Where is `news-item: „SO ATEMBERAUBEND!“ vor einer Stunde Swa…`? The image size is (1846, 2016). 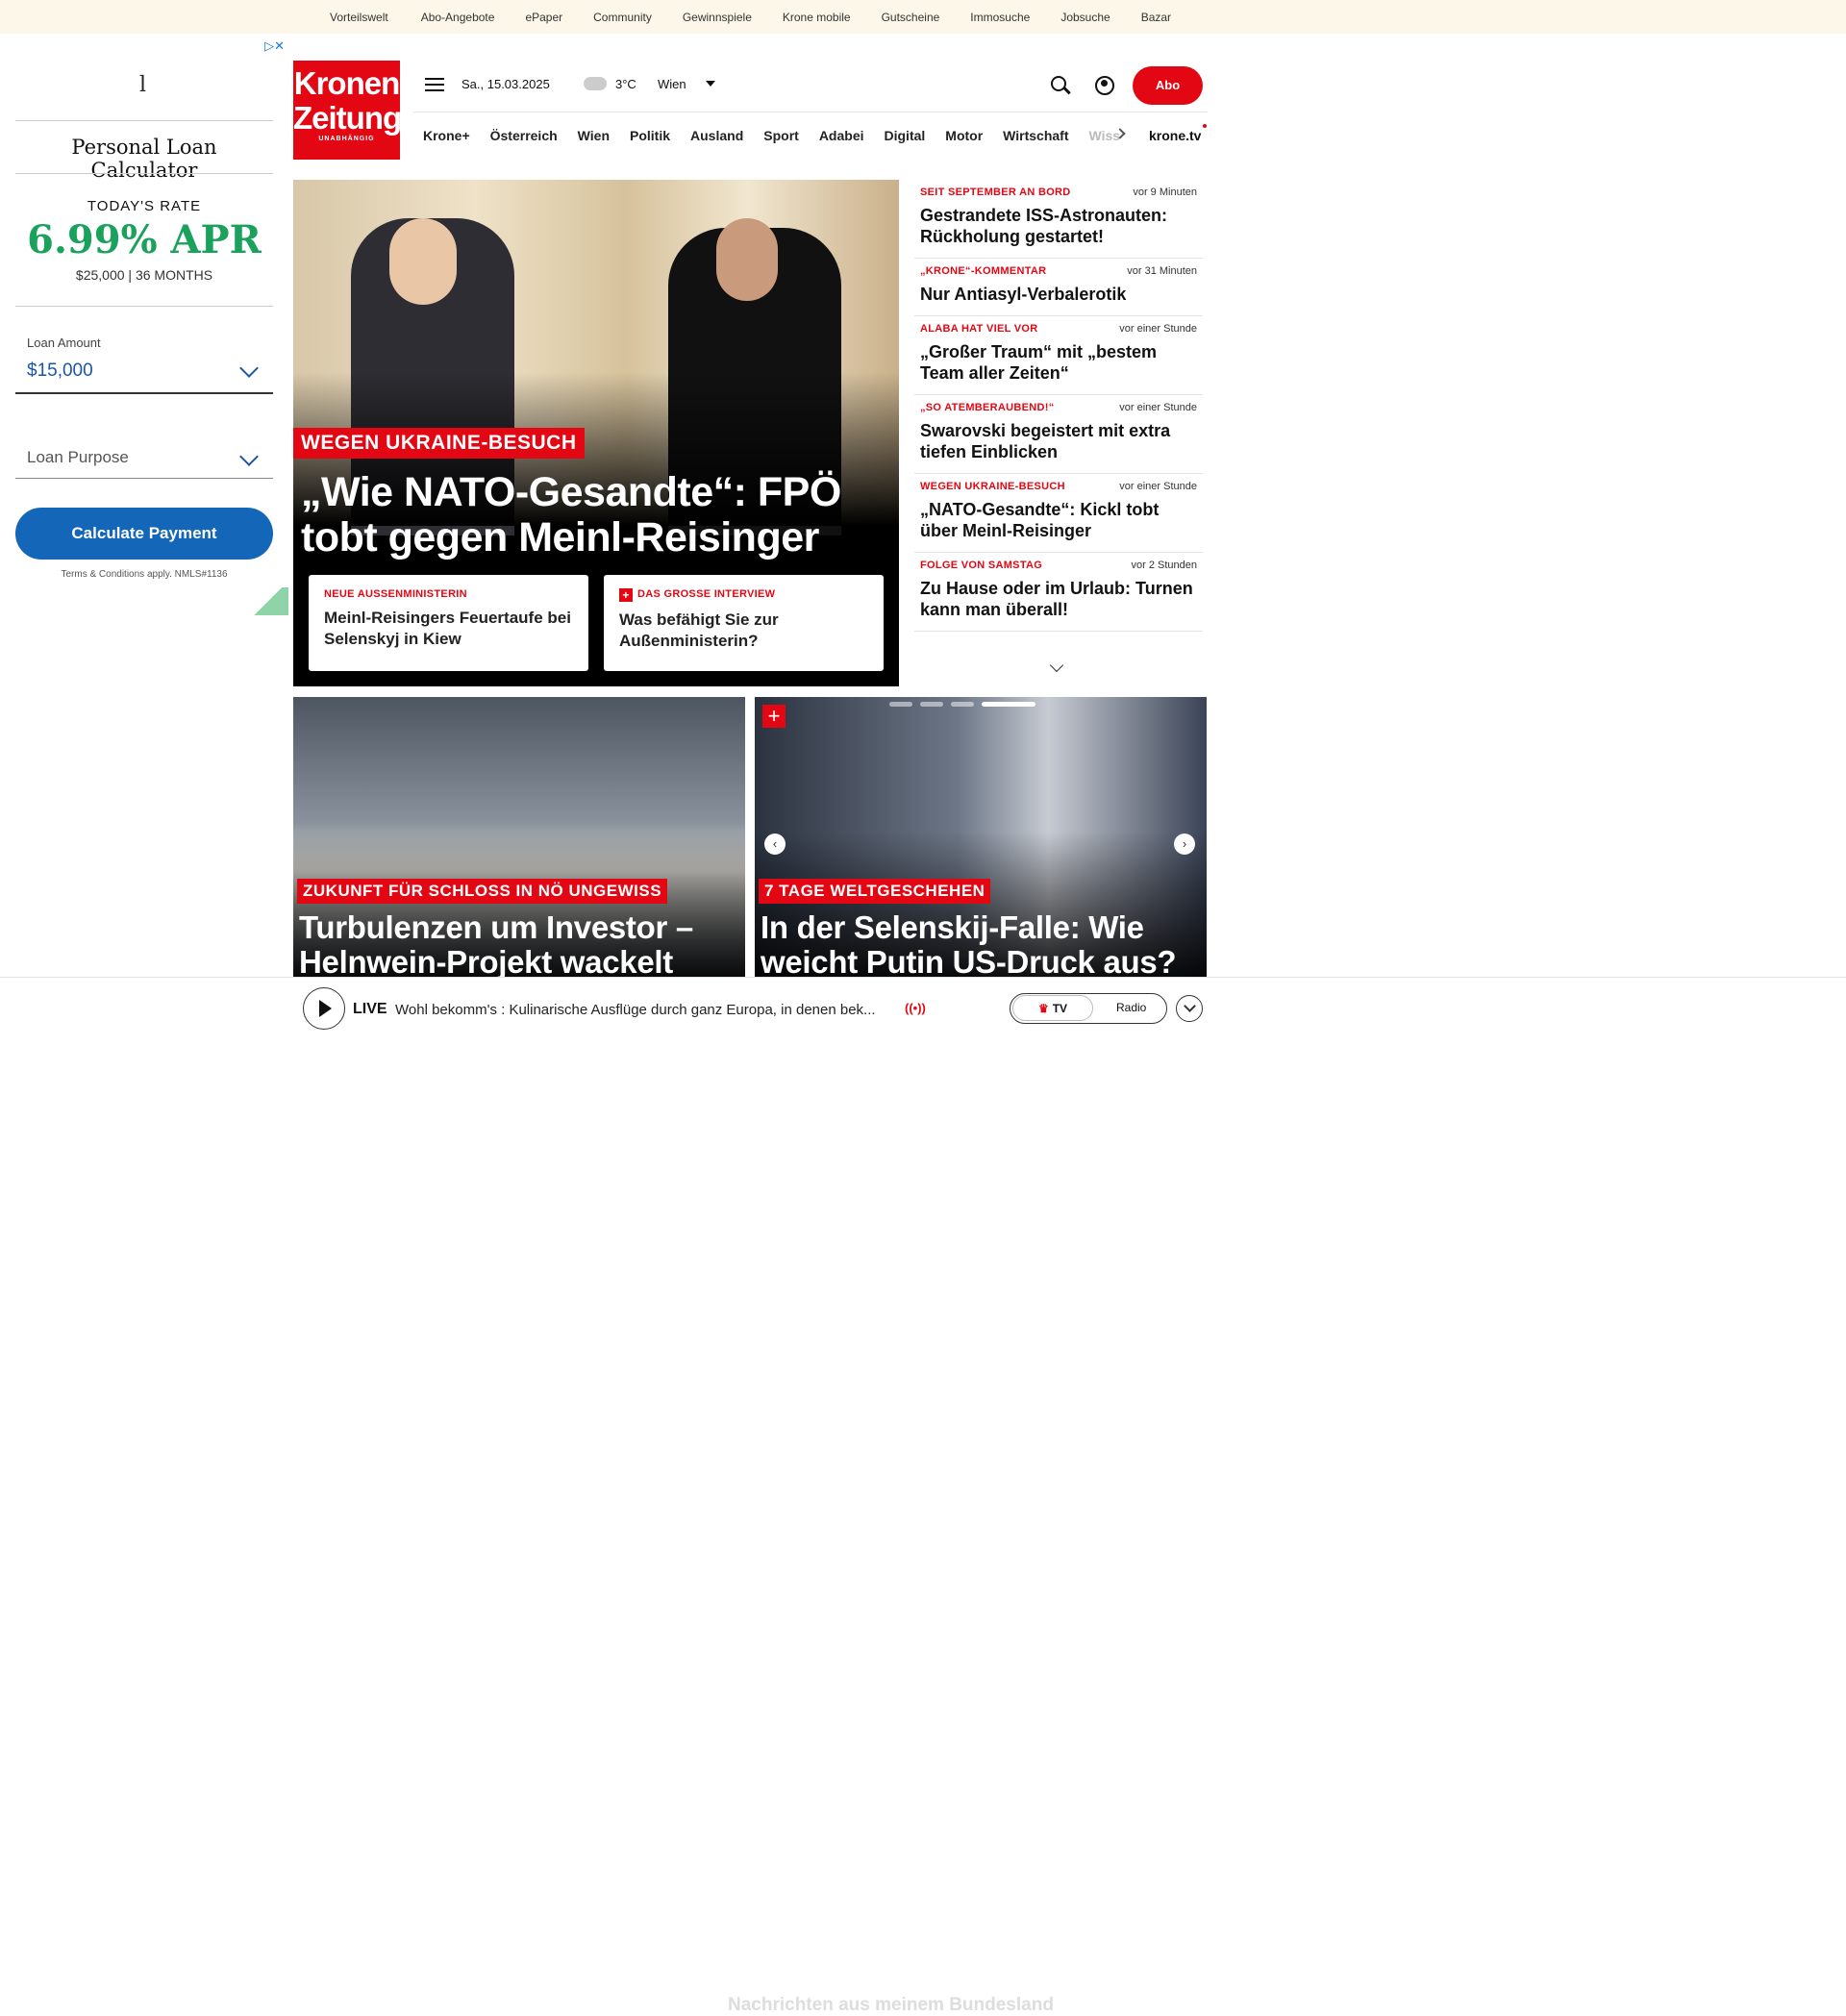
news-item: „SO ATEMBERAUBEND!“ vor einer Stunde Swa… is located at coordinates (1058, 434).